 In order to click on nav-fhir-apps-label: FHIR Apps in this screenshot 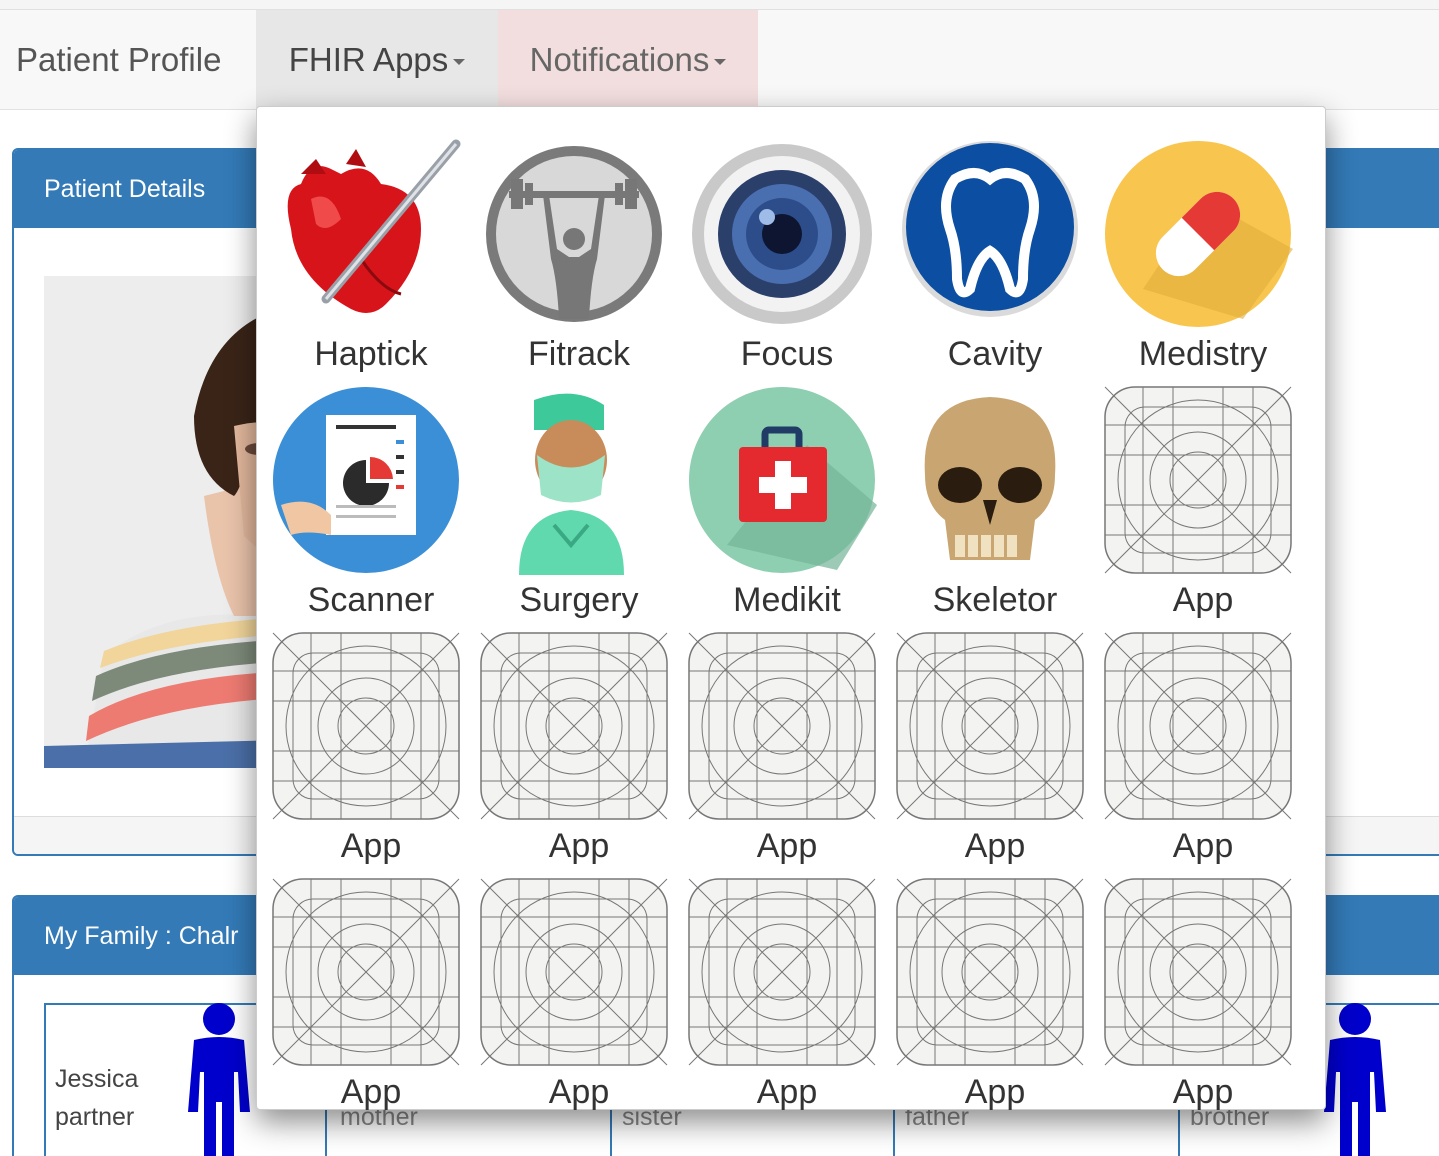, I will do `click(368, 59)`.